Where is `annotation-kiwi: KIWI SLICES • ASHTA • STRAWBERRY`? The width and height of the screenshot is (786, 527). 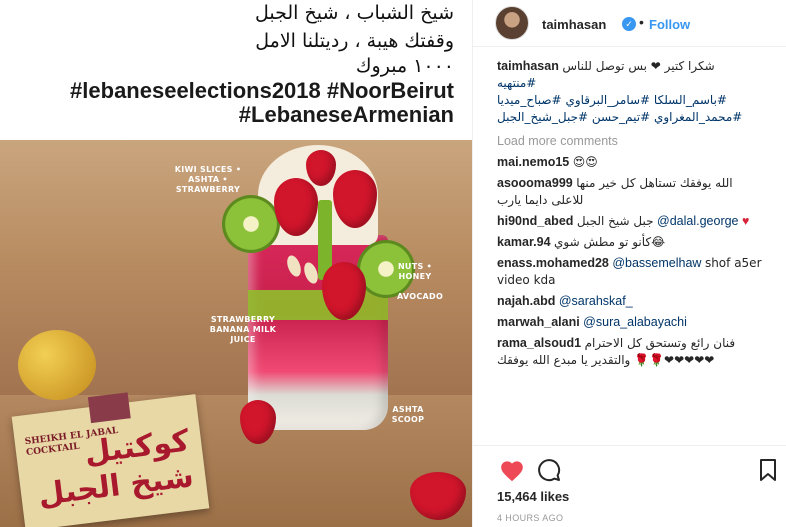 annotation-kiwi: KIWI SLICES • ASHTA • STRAWBERRY is located at coordinates (208, 179).